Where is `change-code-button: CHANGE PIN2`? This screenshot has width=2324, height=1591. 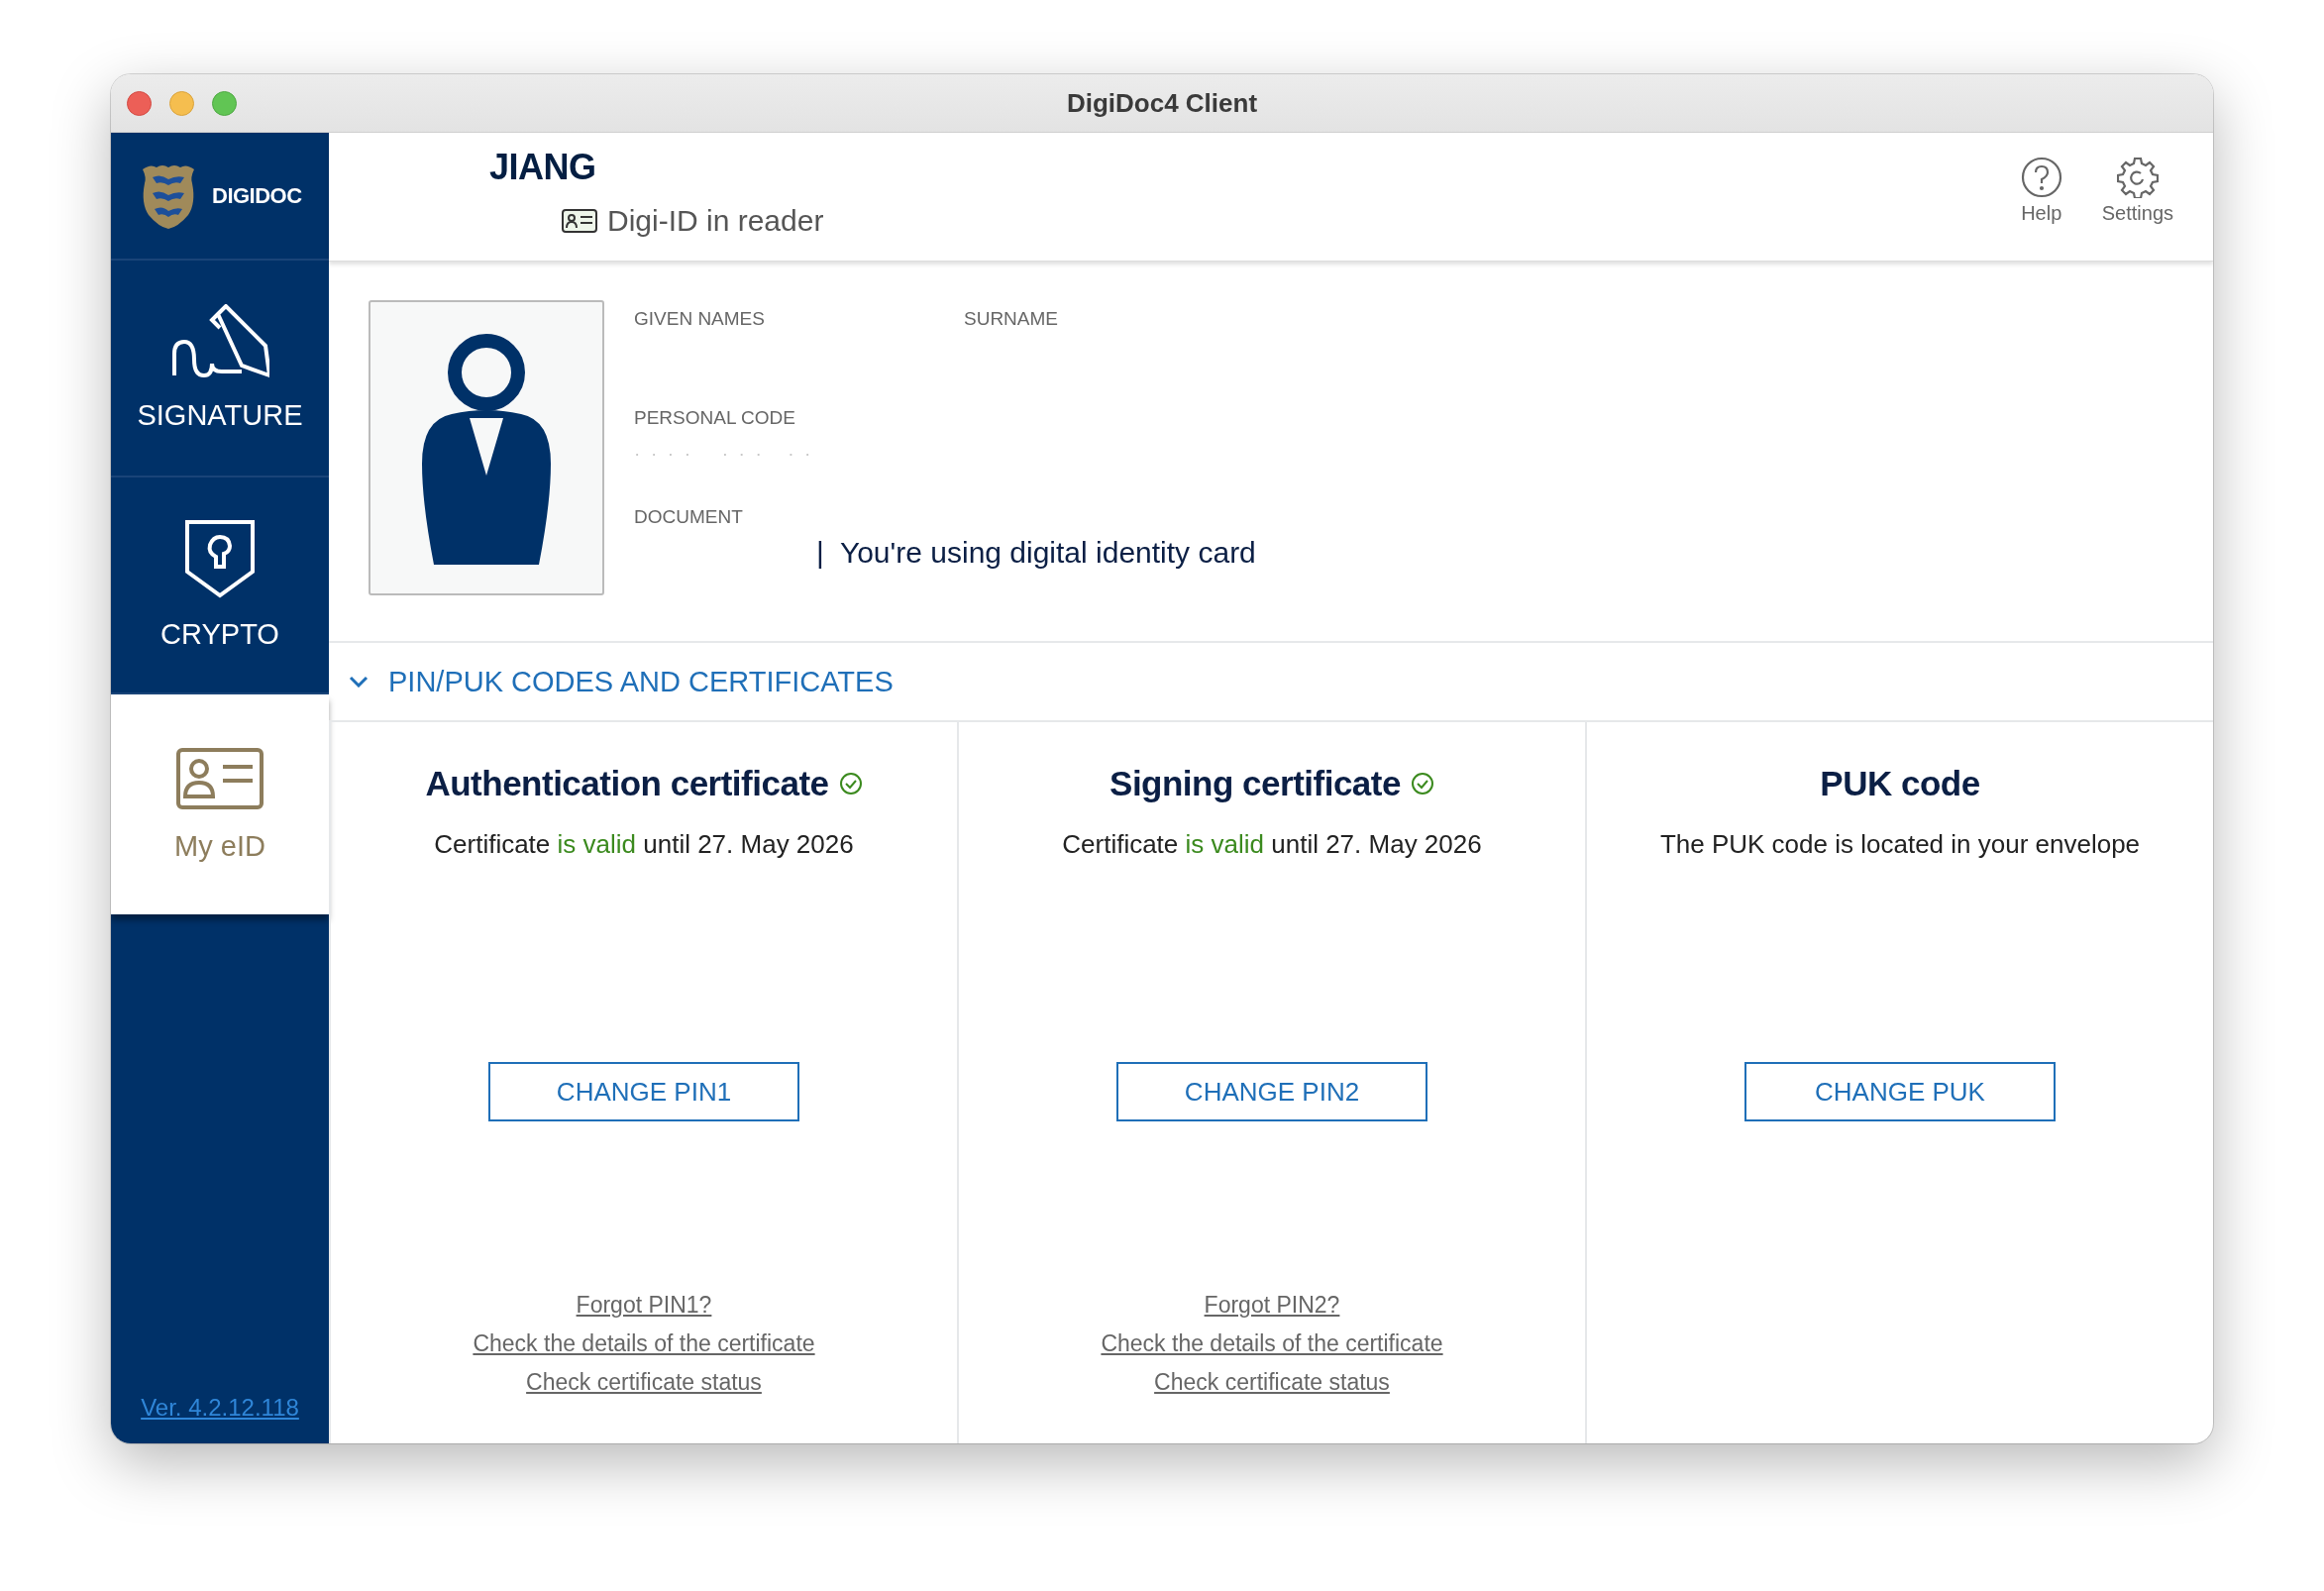 change-code-button: CHANGE PIN2 is located at coordinates (1272, 1091).